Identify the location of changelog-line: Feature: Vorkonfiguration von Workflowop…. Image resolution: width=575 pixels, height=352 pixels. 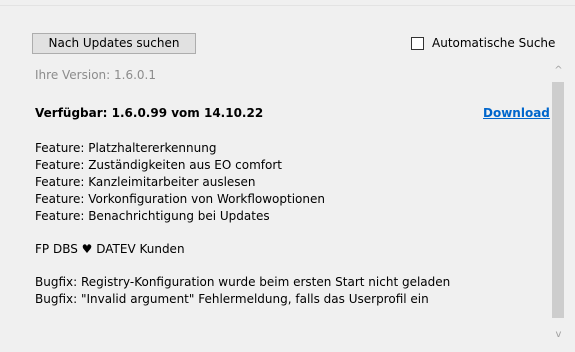
(180, 199).